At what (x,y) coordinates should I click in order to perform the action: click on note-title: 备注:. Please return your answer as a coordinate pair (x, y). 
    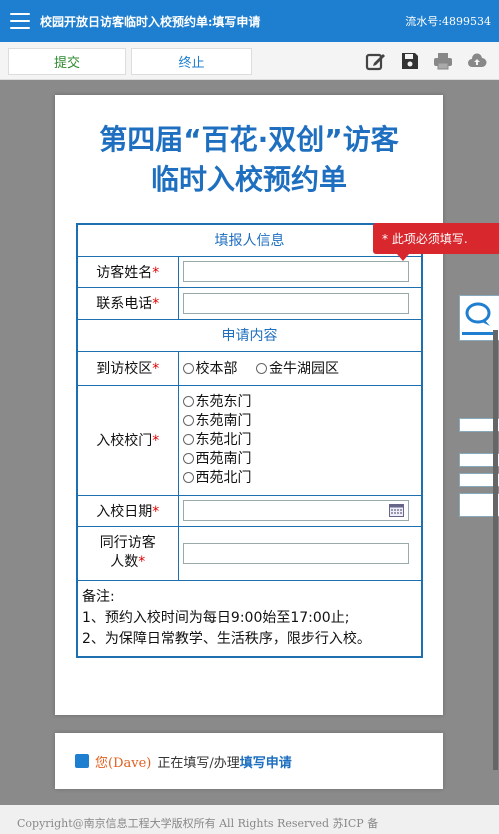
    Looking at the image, I should click on (98, 596).